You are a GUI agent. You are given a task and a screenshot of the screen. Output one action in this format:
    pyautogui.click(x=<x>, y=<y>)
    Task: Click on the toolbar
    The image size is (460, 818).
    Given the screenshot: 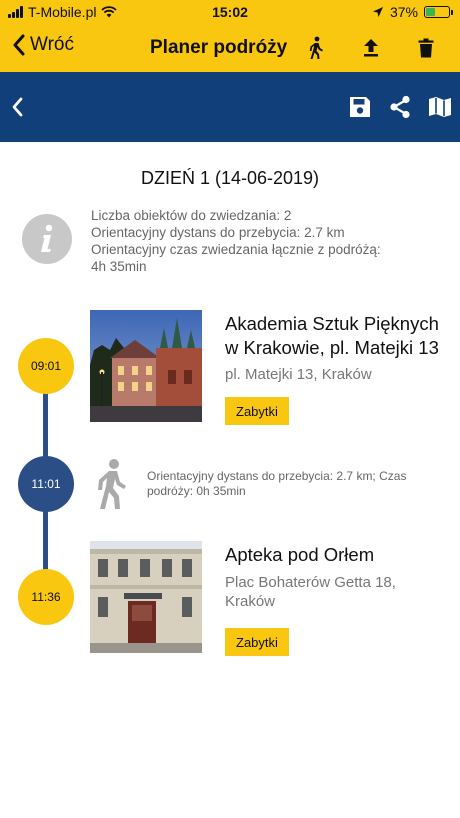 What is the action you would take?
    pyautogui.click(x=230, y=107)
    